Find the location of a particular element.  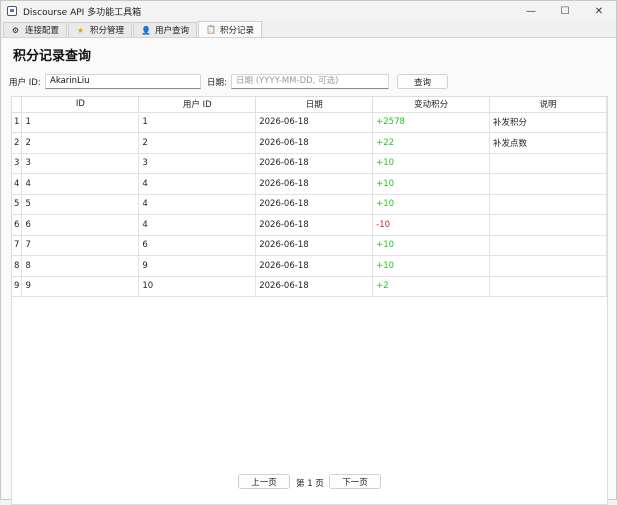

column-header-user-id: 用户 ID is located at coordinates (197, 105).